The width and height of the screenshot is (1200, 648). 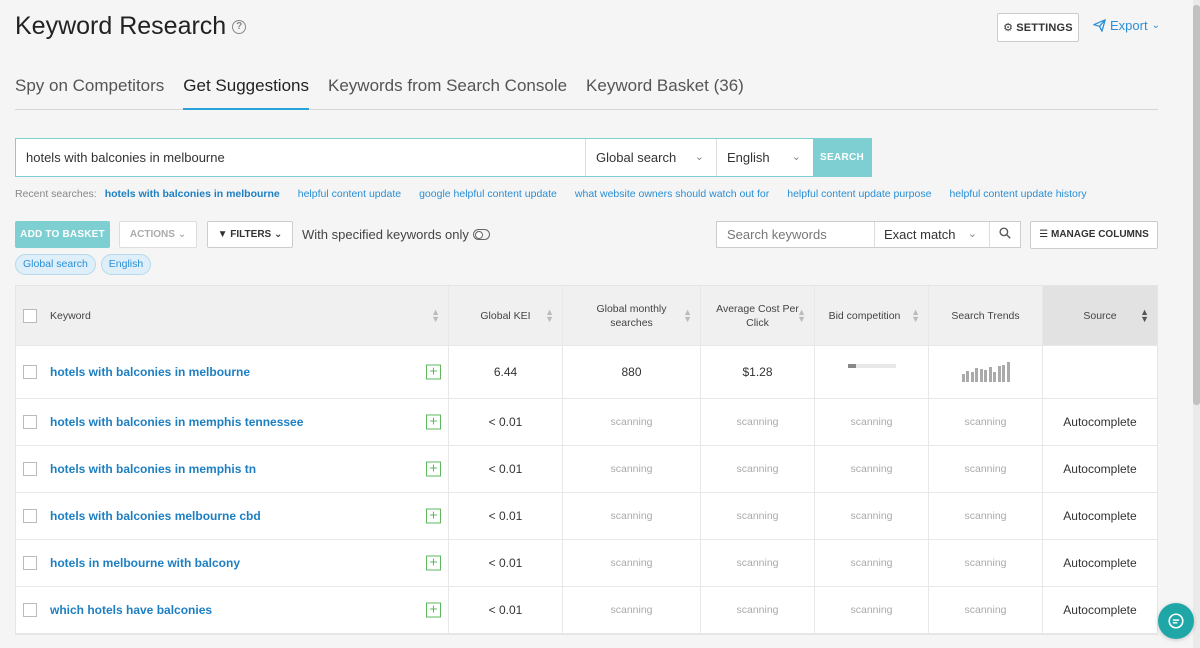 I want to click on actions-dropdown: ACTIONS ⌄, so click(x=158, y=234).